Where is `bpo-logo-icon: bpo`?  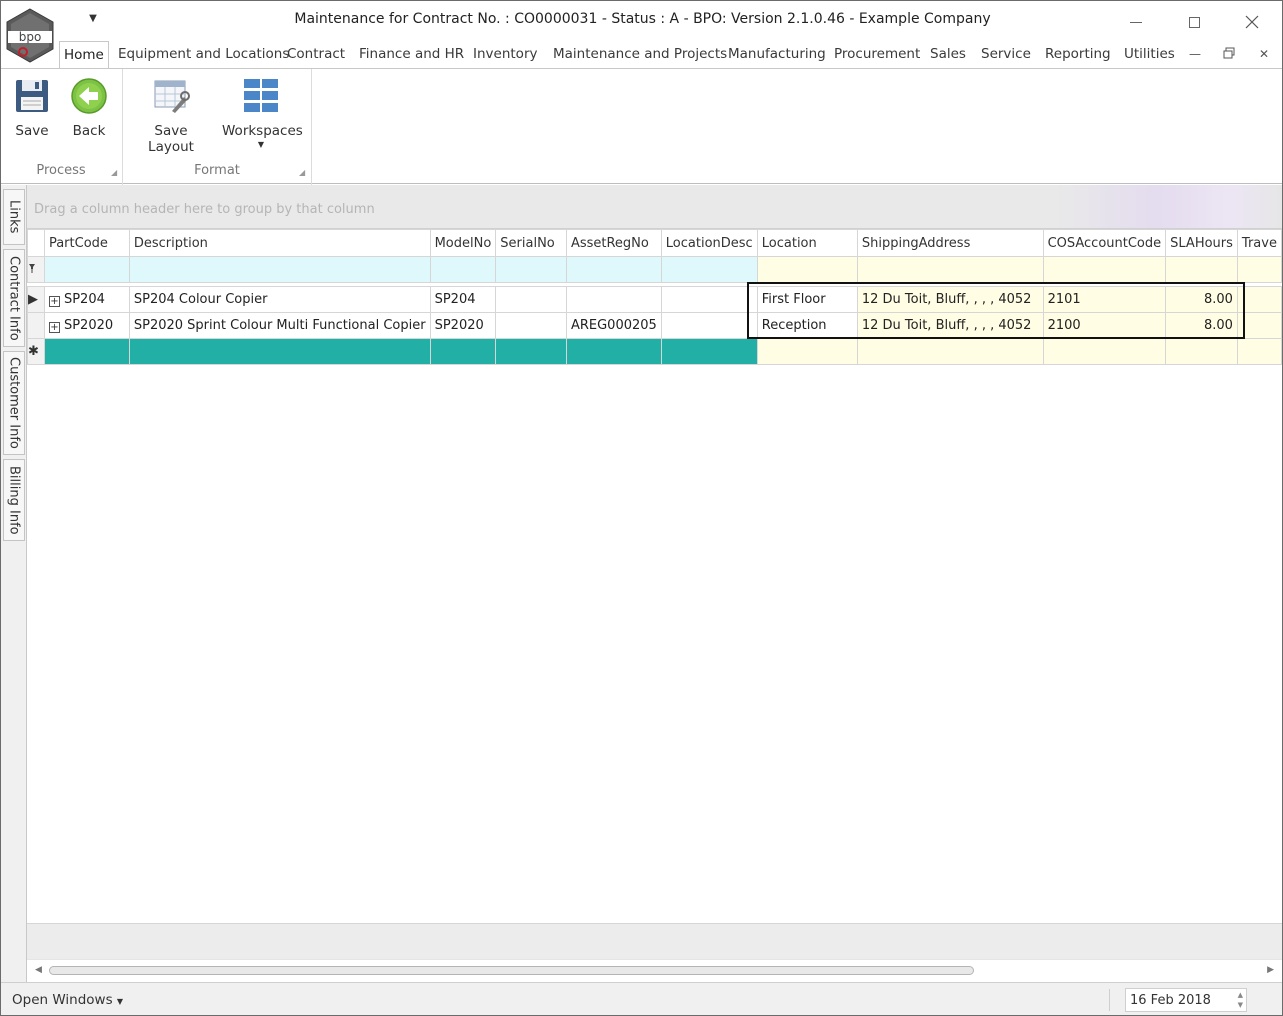 bpo-logo-icon: bpo is located at coordinates (30, 36).